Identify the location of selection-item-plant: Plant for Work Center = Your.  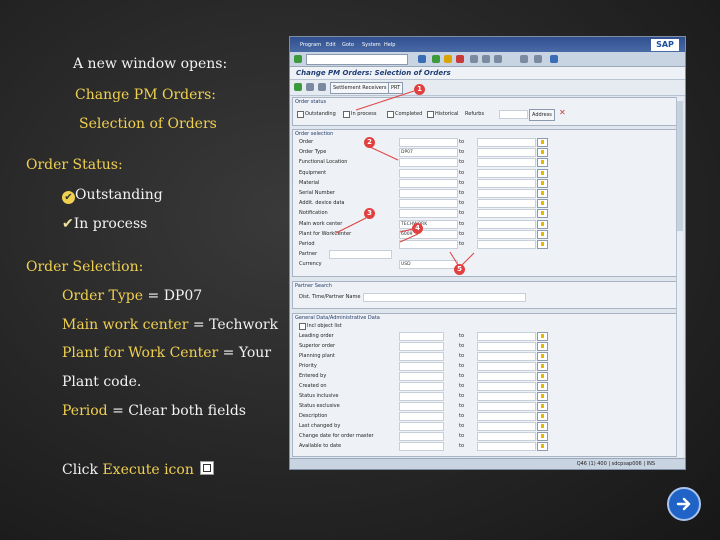
(166, 353).